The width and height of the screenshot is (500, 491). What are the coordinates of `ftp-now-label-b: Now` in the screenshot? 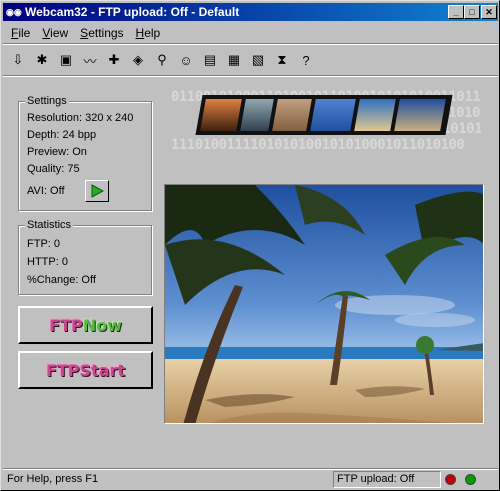 It's located at (102, 325).